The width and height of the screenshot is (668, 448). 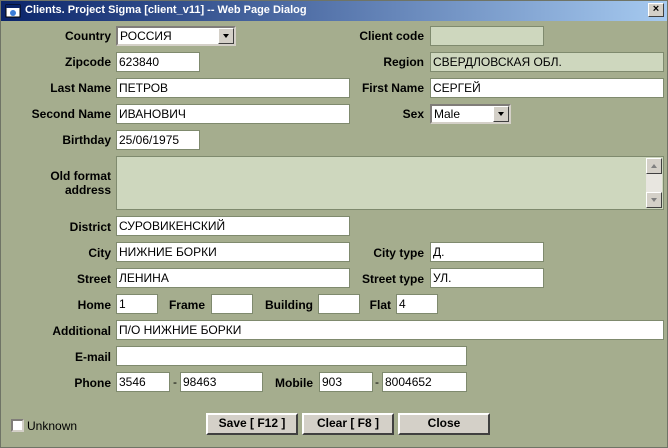 What do you see at coordinates (88, 36) in the screenshot?
I see `country-label: Country` at bounding box center [88, 36].